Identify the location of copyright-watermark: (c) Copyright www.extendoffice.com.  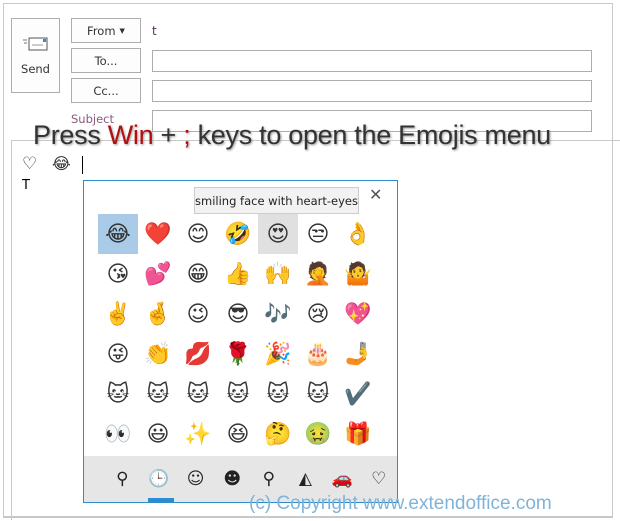
(400, 503).